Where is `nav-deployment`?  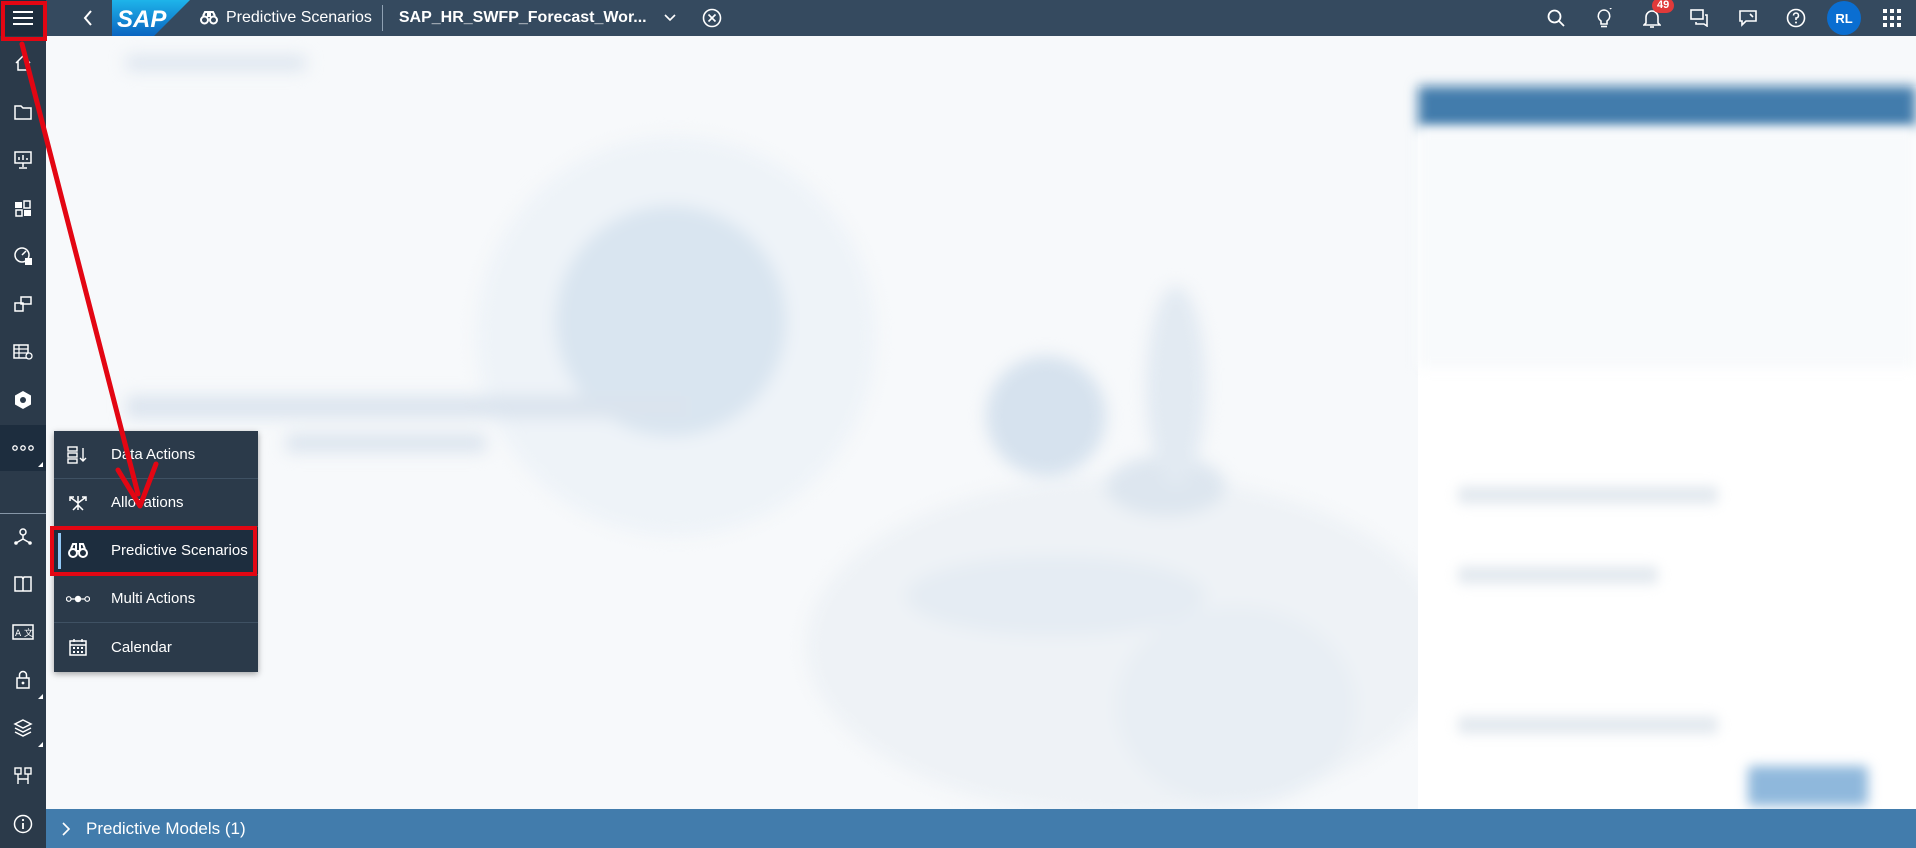 nav-deployment is located at coordinates (23, 776).